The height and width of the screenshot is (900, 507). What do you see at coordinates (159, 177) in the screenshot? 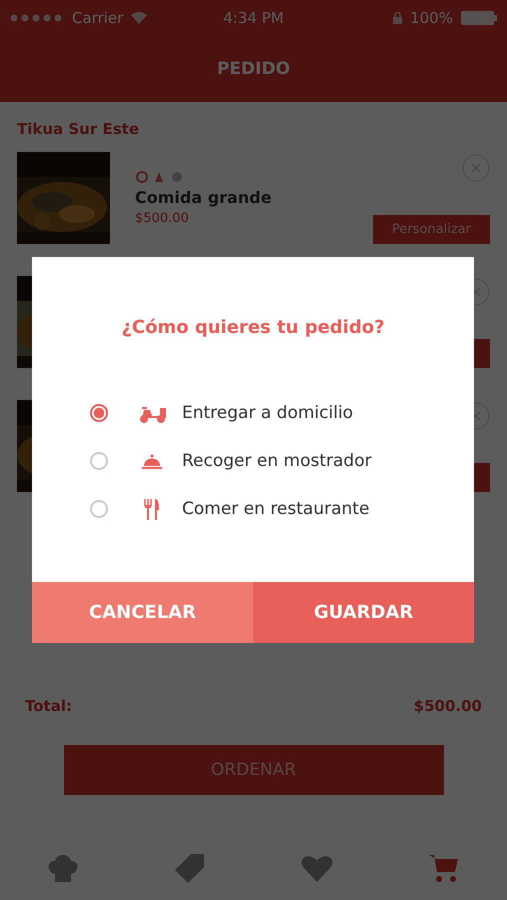
I see `food-icons-drawing` at bounding box center [159, 177].